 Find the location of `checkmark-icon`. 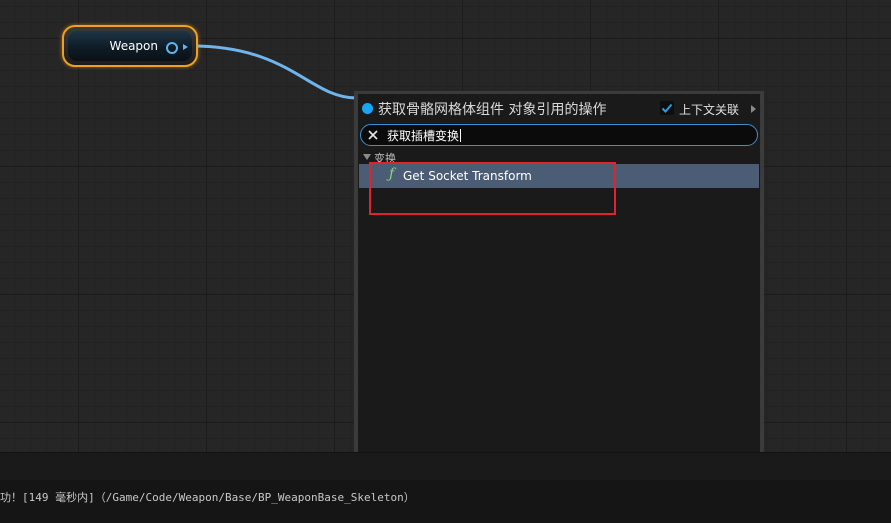

checkmark-icon is located at coordinates (667, 108).